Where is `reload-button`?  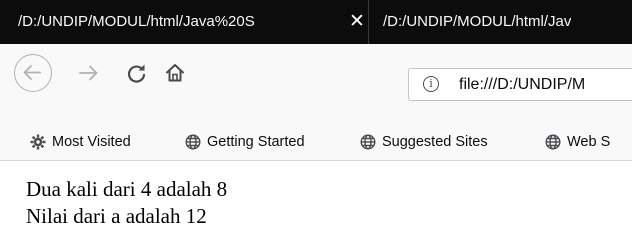
reload-button is located at coordinates (137, 73).